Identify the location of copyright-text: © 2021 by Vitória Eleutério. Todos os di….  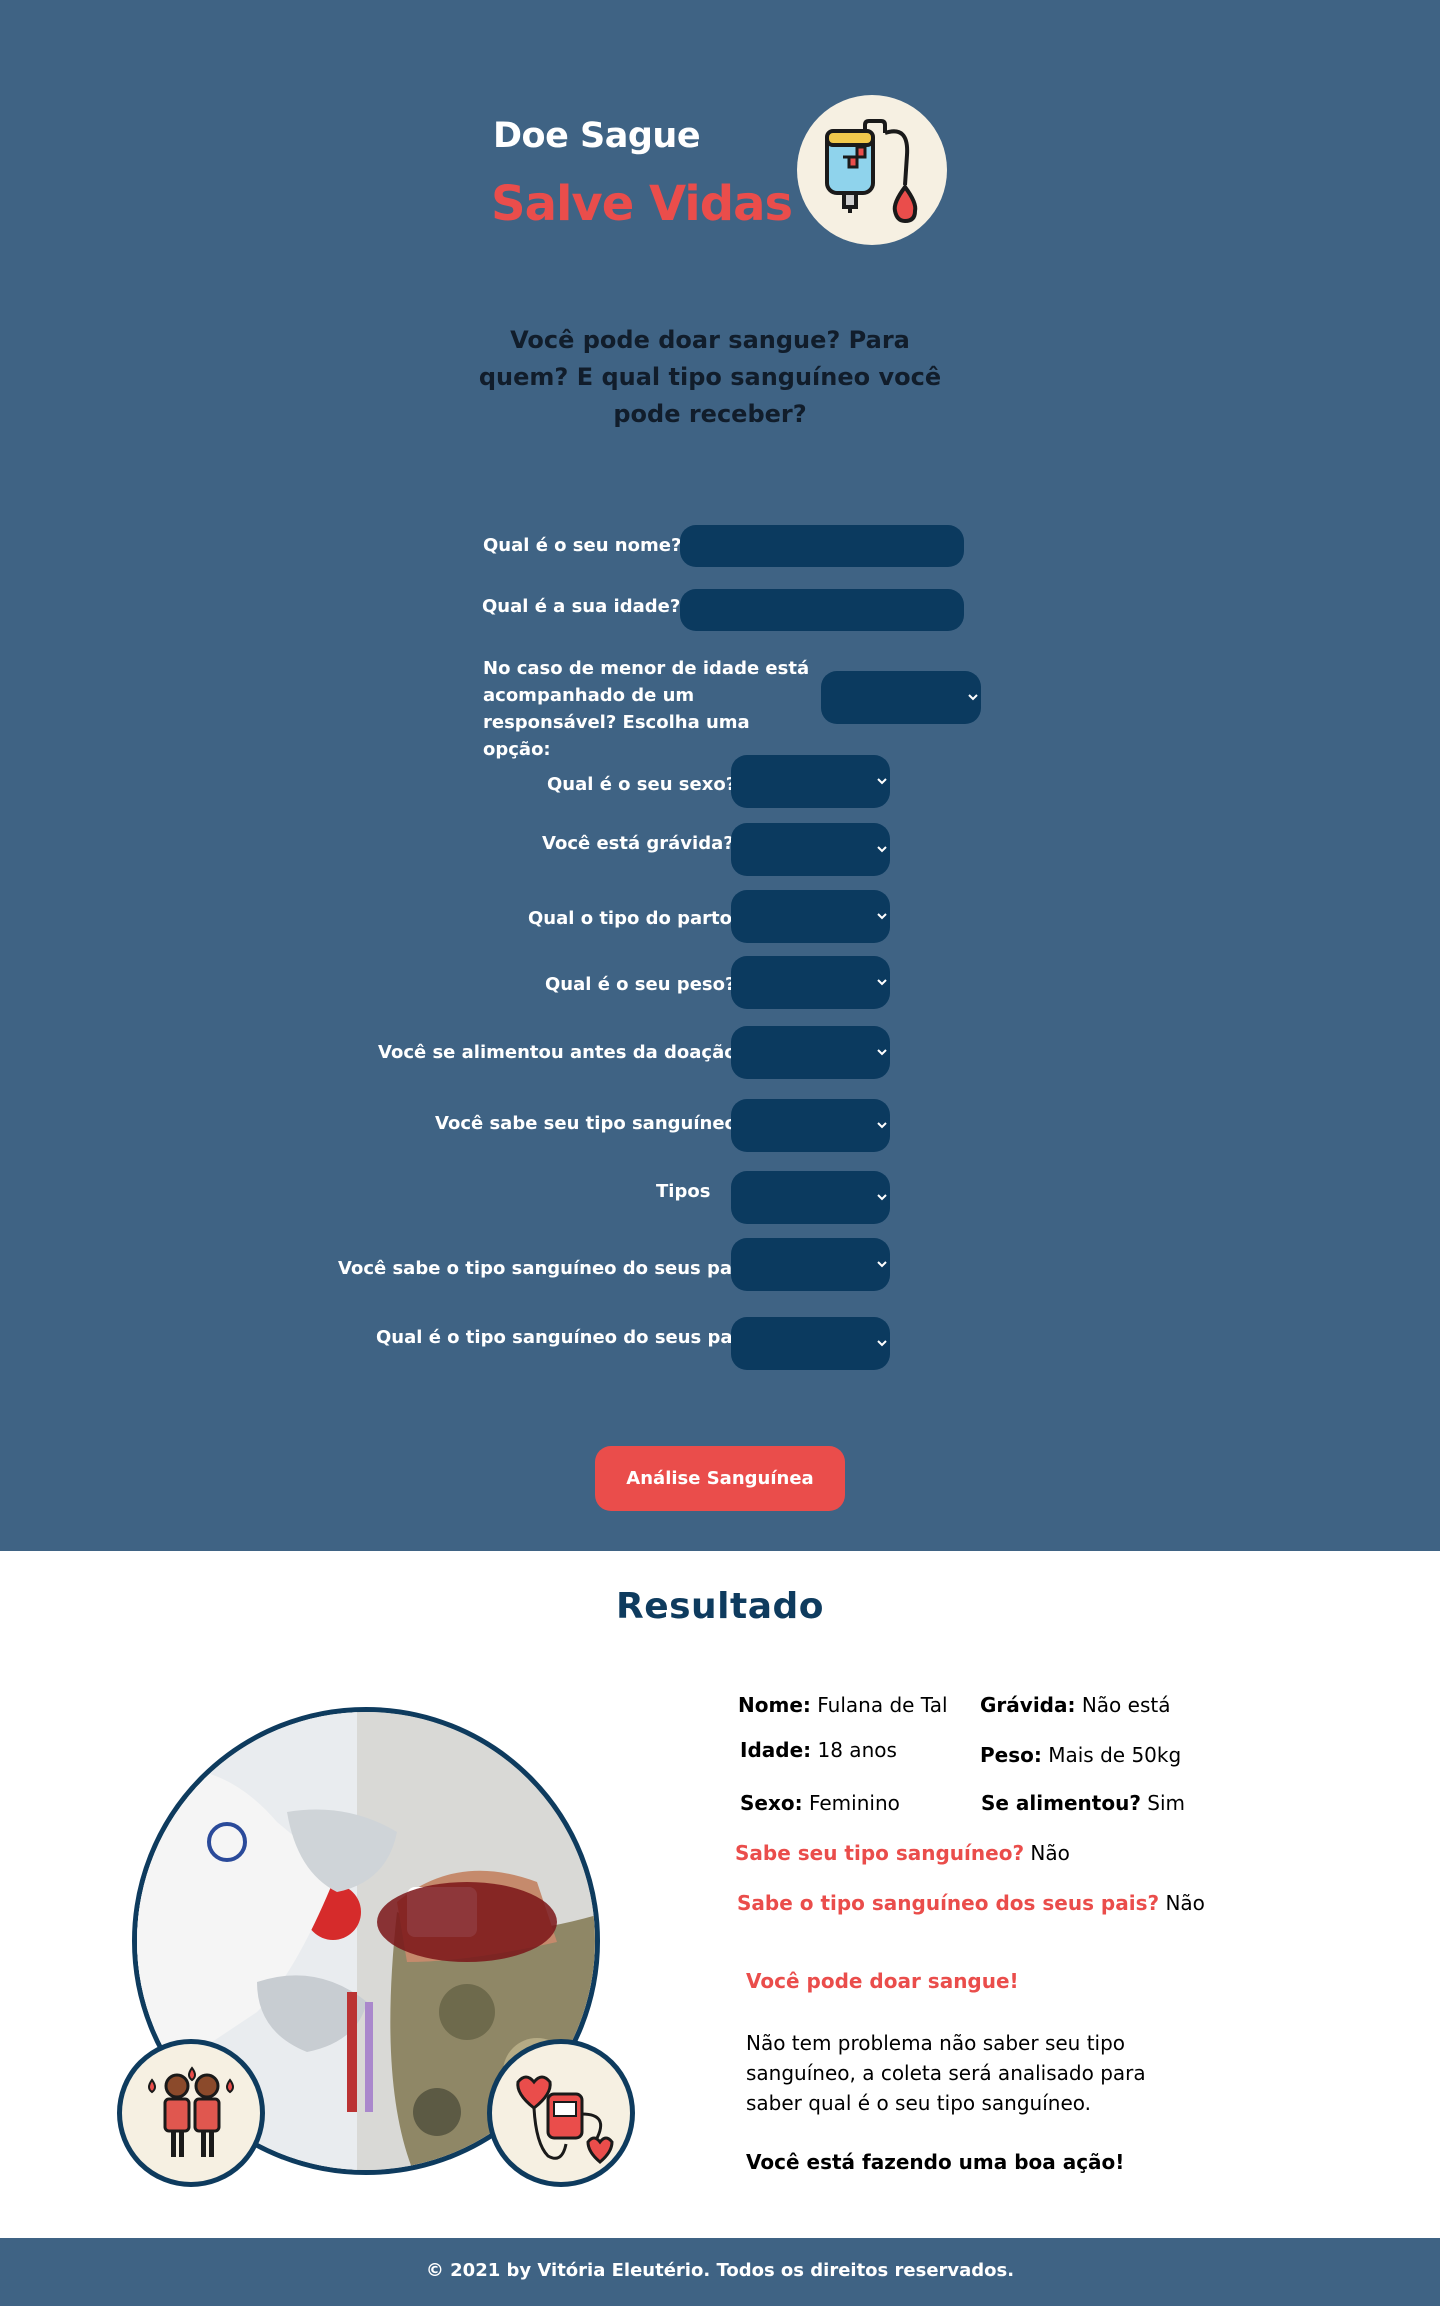
(720, 2270).